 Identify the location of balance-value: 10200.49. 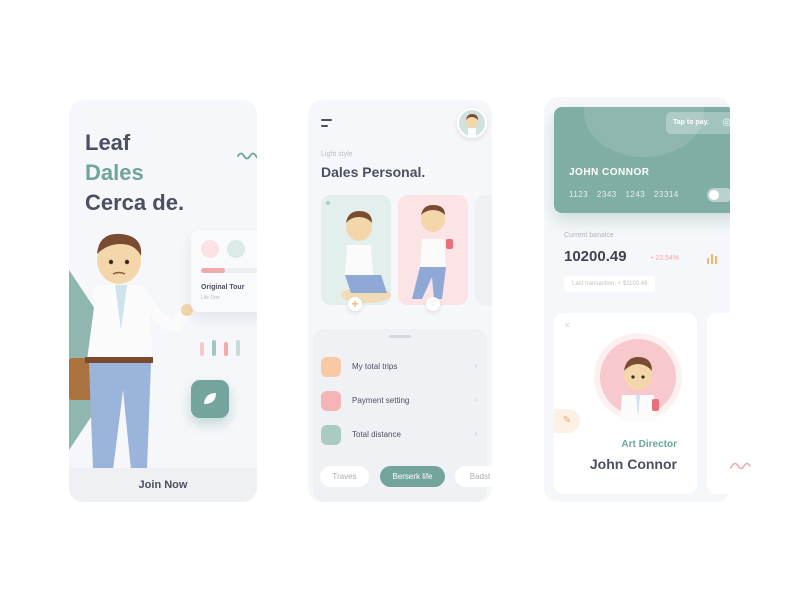
(595, 256).